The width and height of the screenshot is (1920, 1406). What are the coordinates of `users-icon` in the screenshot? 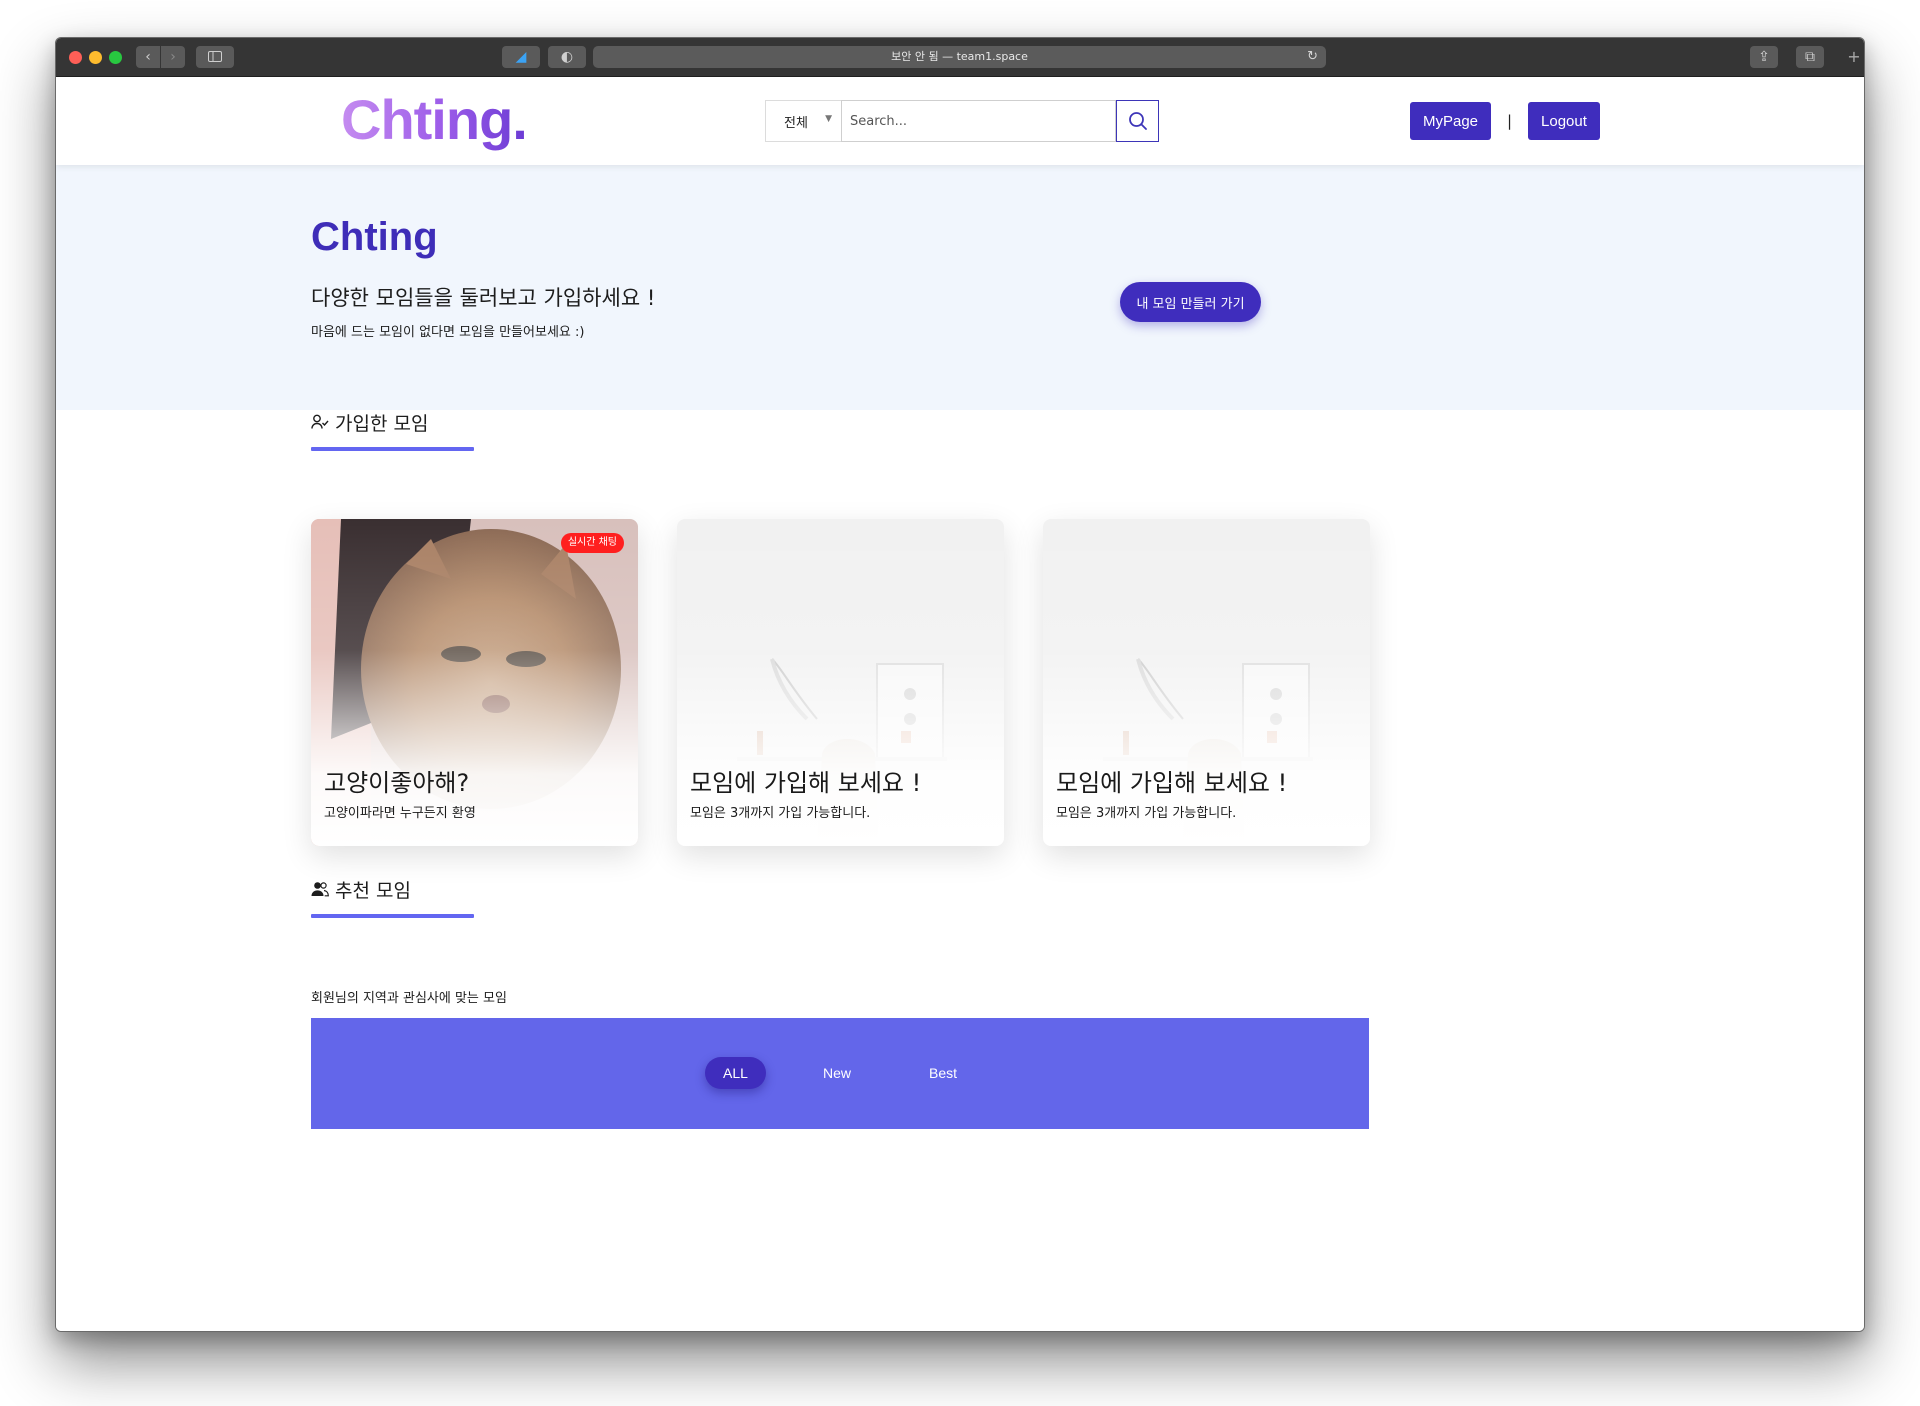 It's located at (320, 889).